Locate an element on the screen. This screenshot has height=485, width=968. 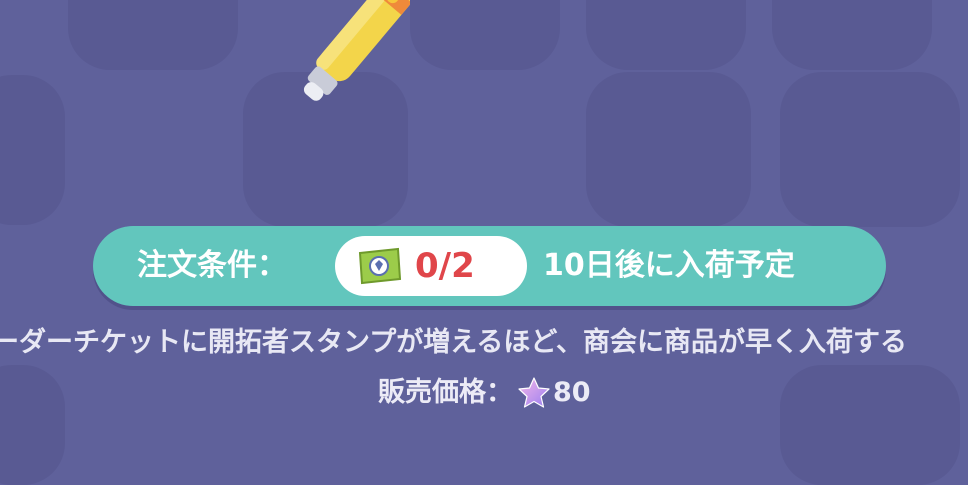
ticket-count-pill: 0/2 is located at coordinates (431, 266).